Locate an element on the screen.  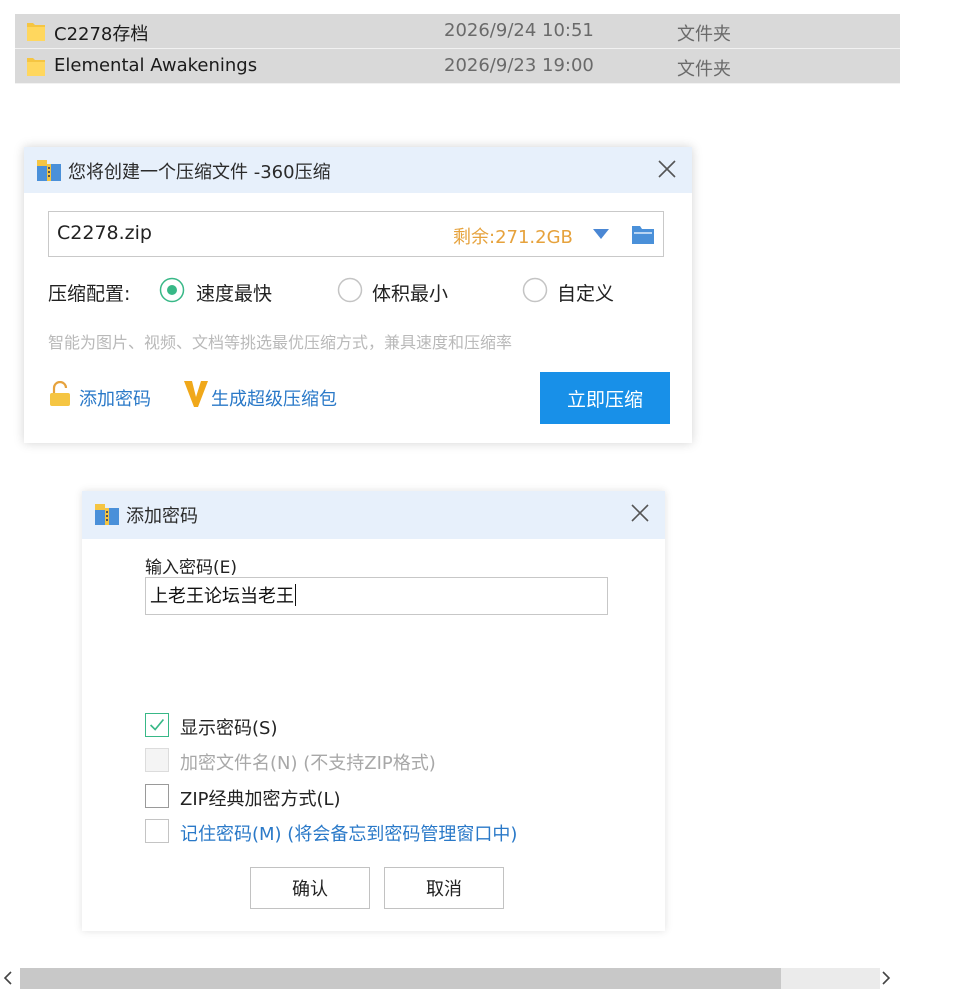
show-password-label: 显示密码(S) is located at coordinates (228, 727).